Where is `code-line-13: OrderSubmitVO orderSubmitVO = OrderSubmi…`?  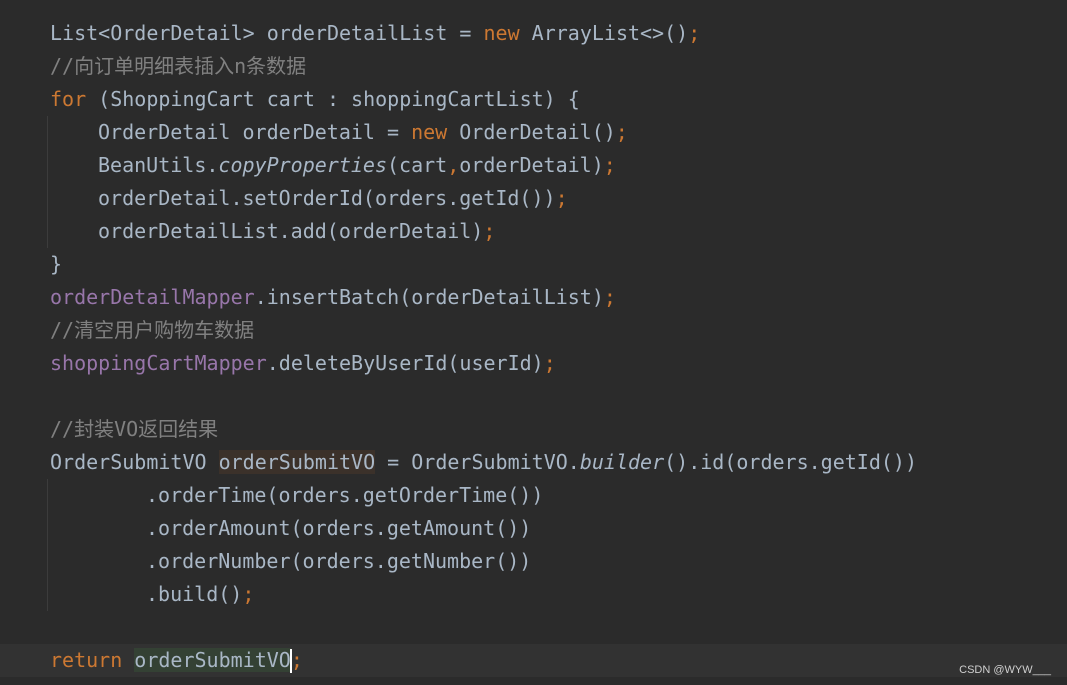
code-line-13: OrderSubmitVO orderSubmitVO = OrderSubmi… is located at coordinates (483, 462).